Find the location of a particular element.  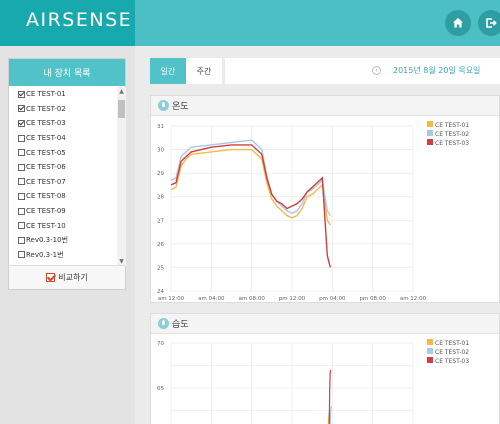

y-tick-label: 31 is located at coordinates (160, 127).